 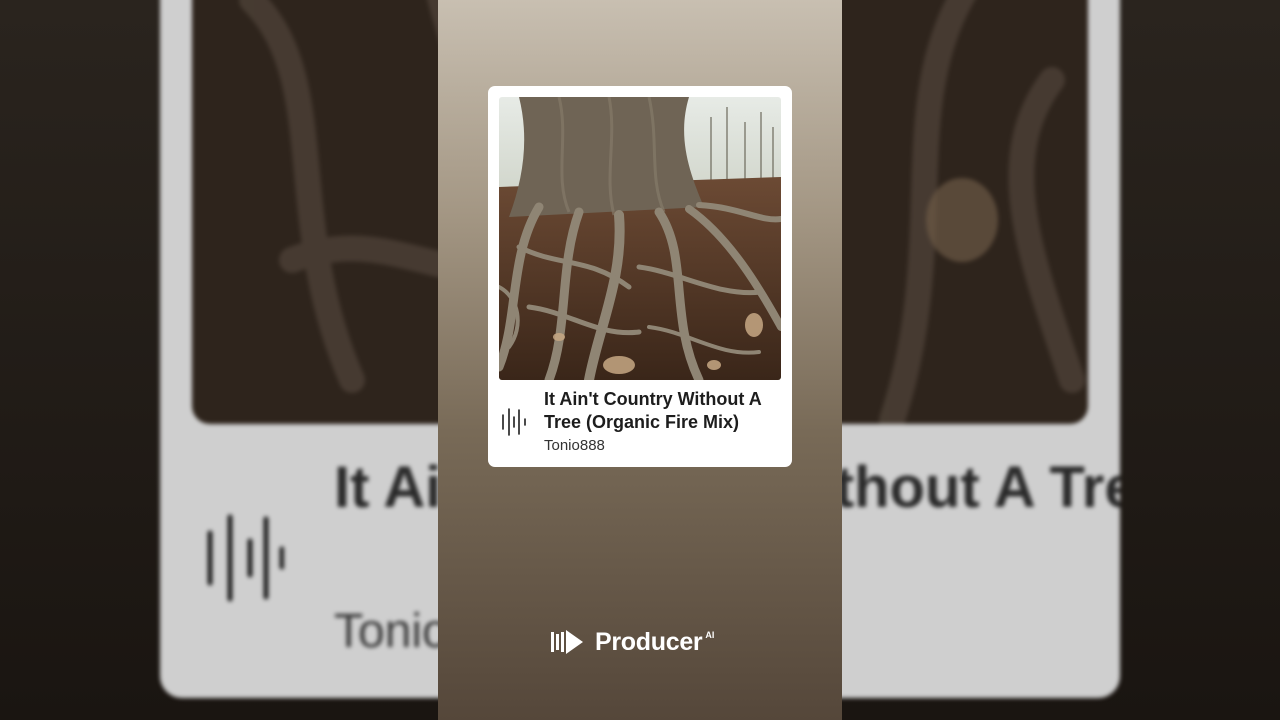 I want to click on waveform-icon, so click(x=514, y=422).